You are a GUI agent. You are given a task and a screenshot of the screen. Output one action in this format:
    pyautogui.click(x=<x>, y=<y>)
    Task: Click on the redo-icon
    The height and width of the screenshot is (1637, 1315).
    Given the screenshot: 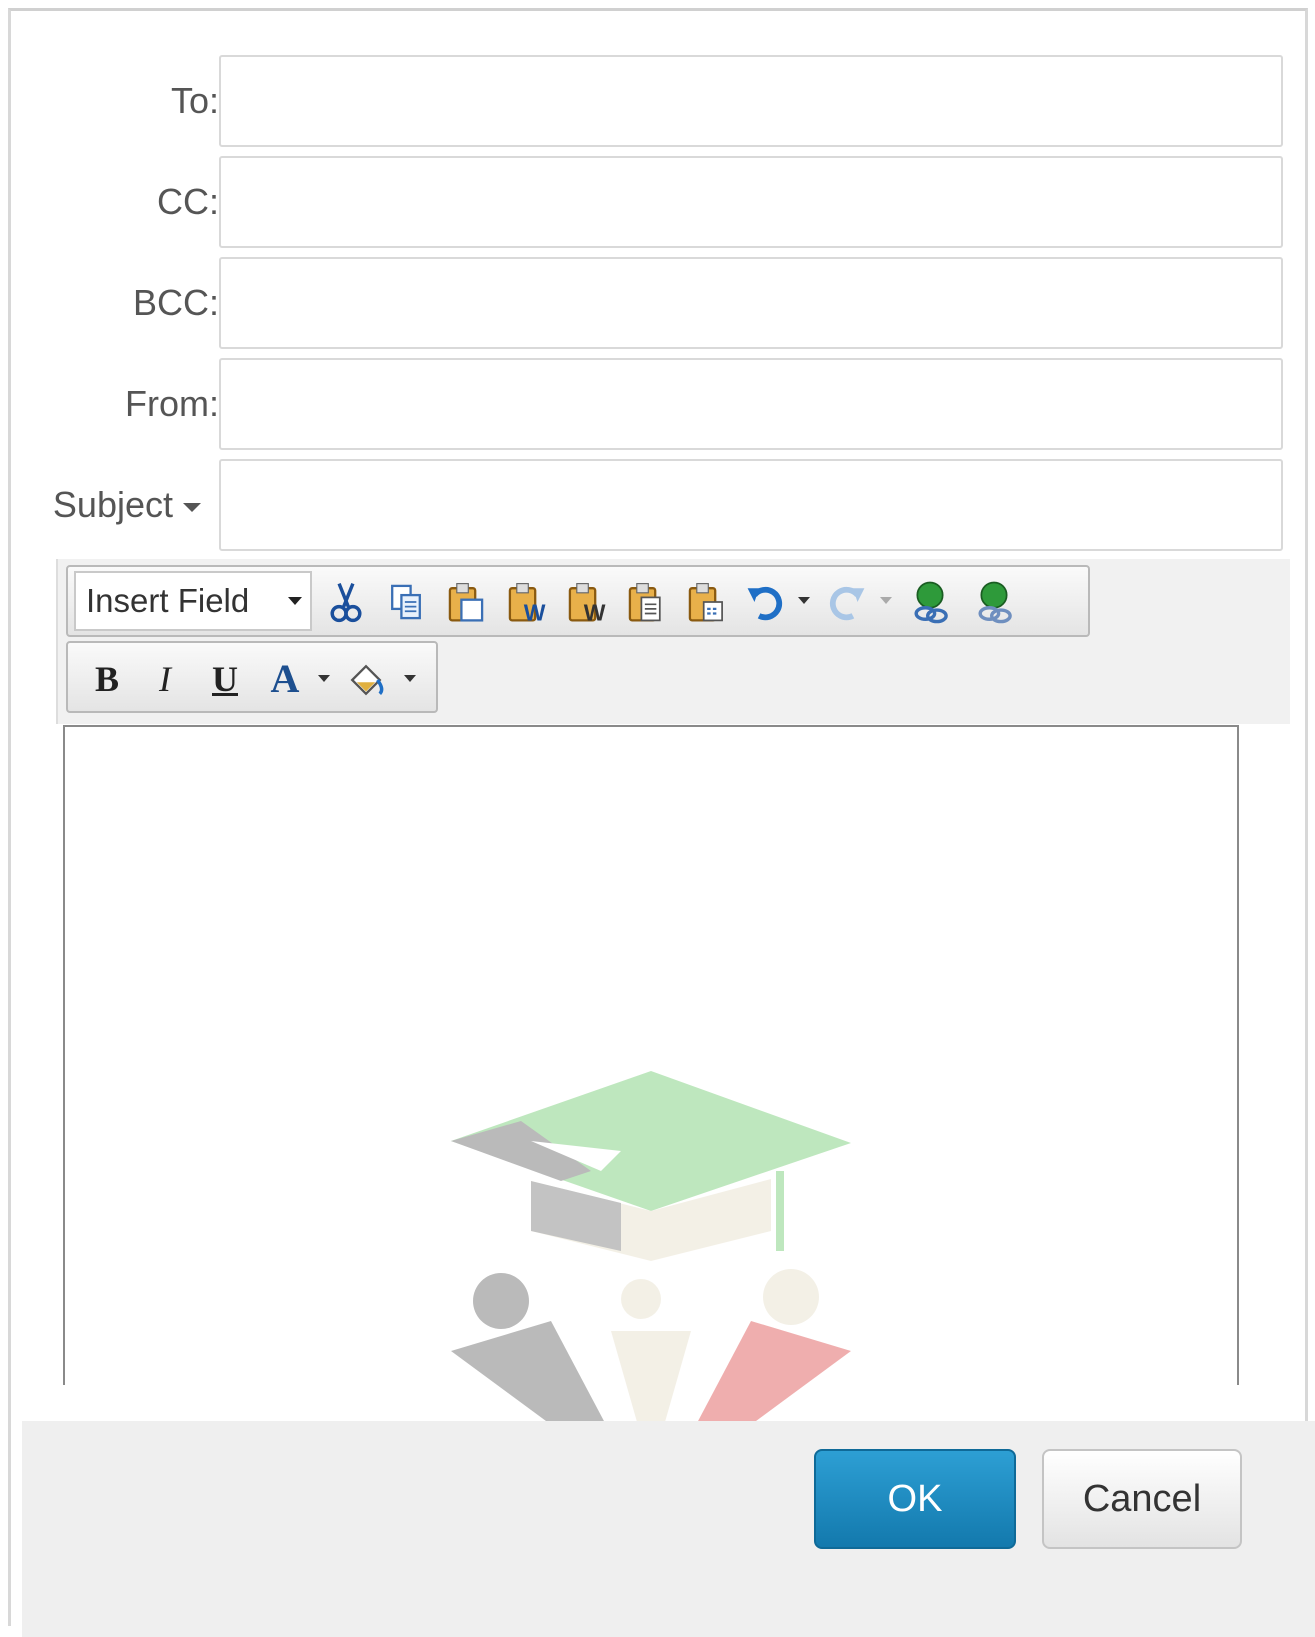 What is the action you would take?
    pyautogui.click(x=846, y=602)
    